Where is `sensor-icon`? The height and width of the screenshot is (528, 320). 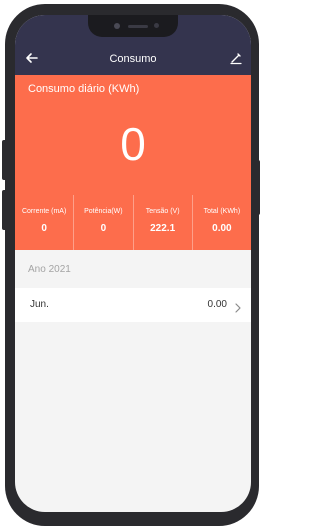
sensor-icon is located at coordinates (156, 25).